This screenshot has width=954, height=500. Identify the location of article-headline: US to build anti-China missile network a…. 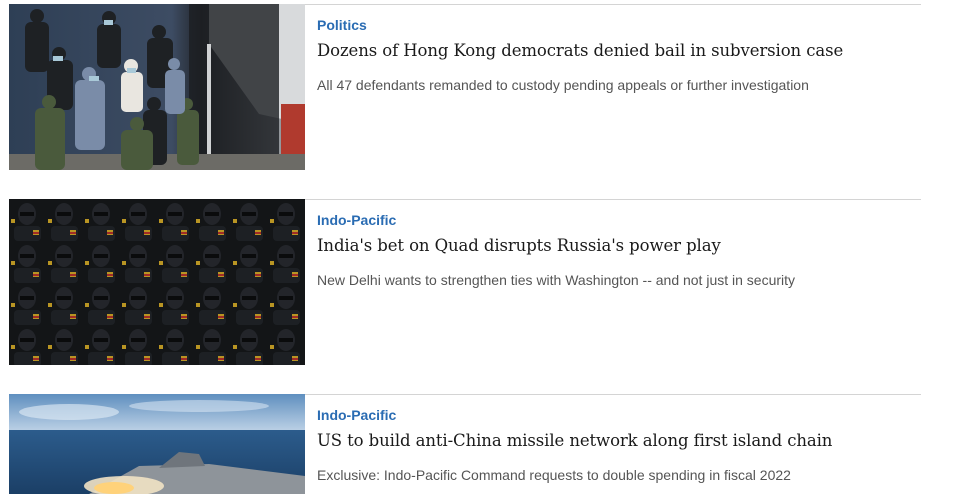
(574, 440).